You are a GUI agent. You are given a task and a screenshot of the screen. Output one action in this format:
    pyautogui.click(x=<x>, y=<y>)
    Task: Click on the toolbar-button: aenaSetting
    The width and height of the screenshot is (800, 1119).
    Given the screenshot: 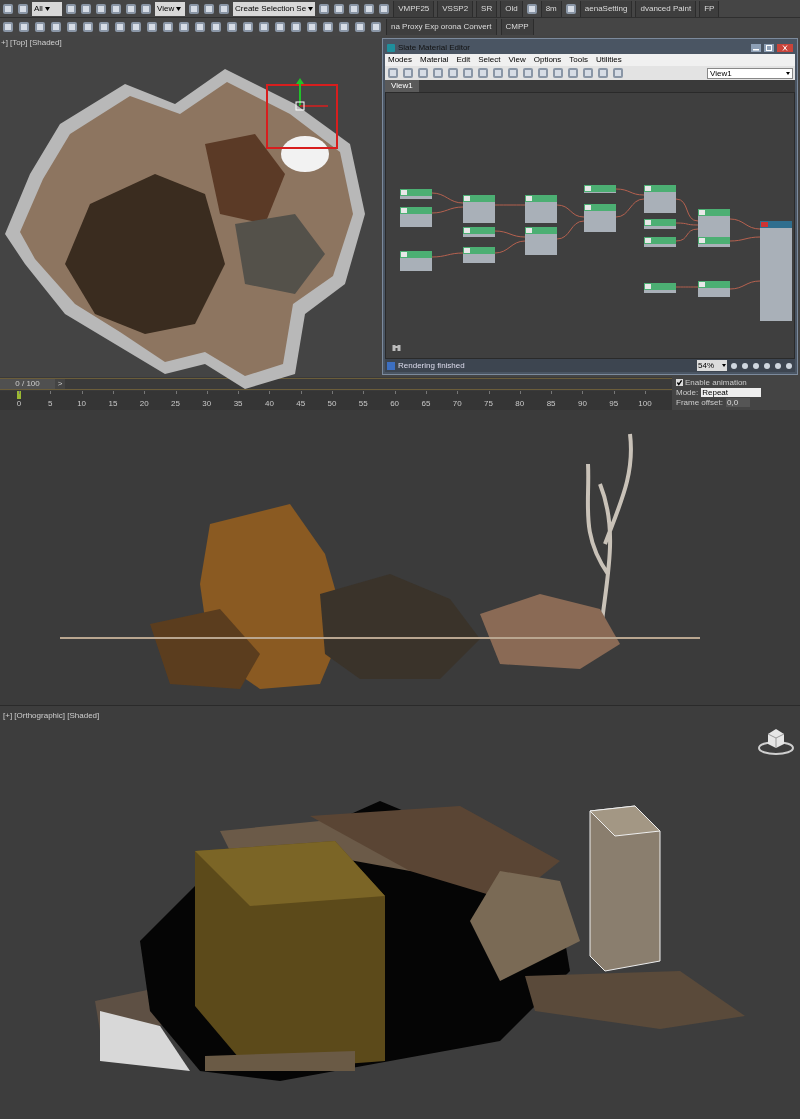 What is the action you would take?
    pyautogui.click(x=606, y=8)
    